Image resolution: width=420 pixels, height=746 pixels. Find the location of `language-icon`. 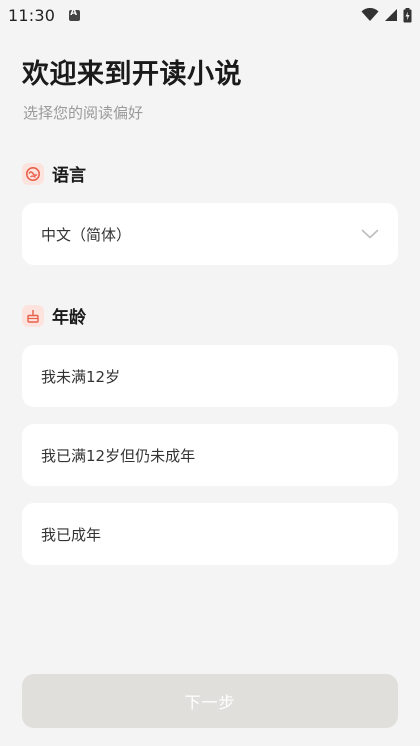

language-icon is located at coordinates (33, 173).